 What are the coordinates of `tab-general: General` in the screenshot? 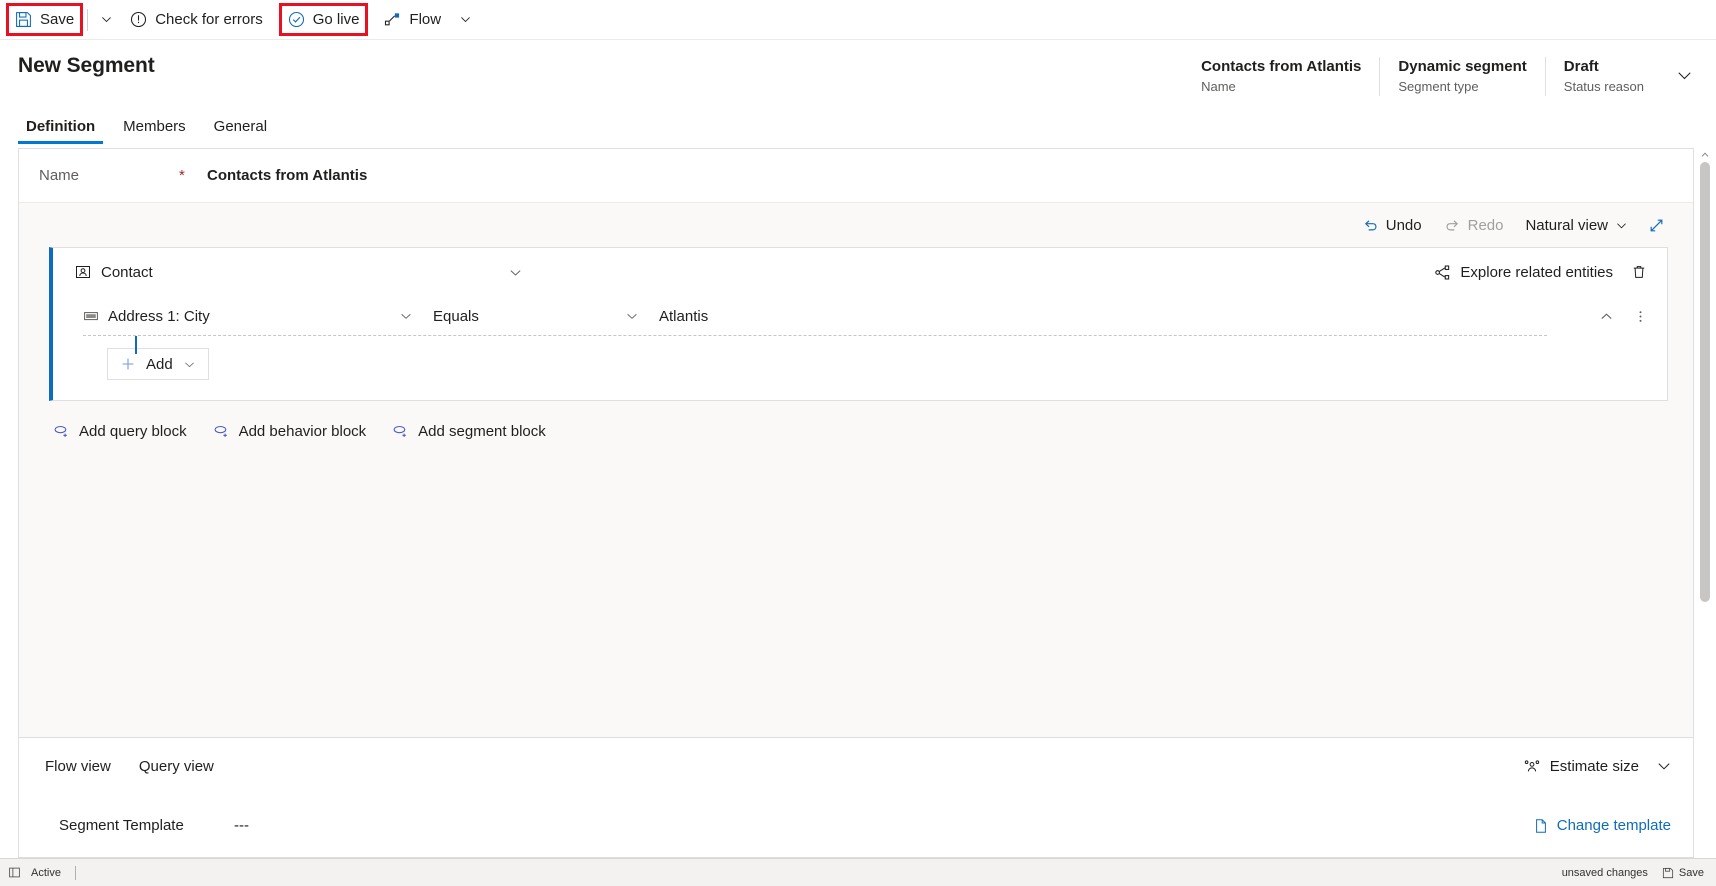 It's located at (240, 131).